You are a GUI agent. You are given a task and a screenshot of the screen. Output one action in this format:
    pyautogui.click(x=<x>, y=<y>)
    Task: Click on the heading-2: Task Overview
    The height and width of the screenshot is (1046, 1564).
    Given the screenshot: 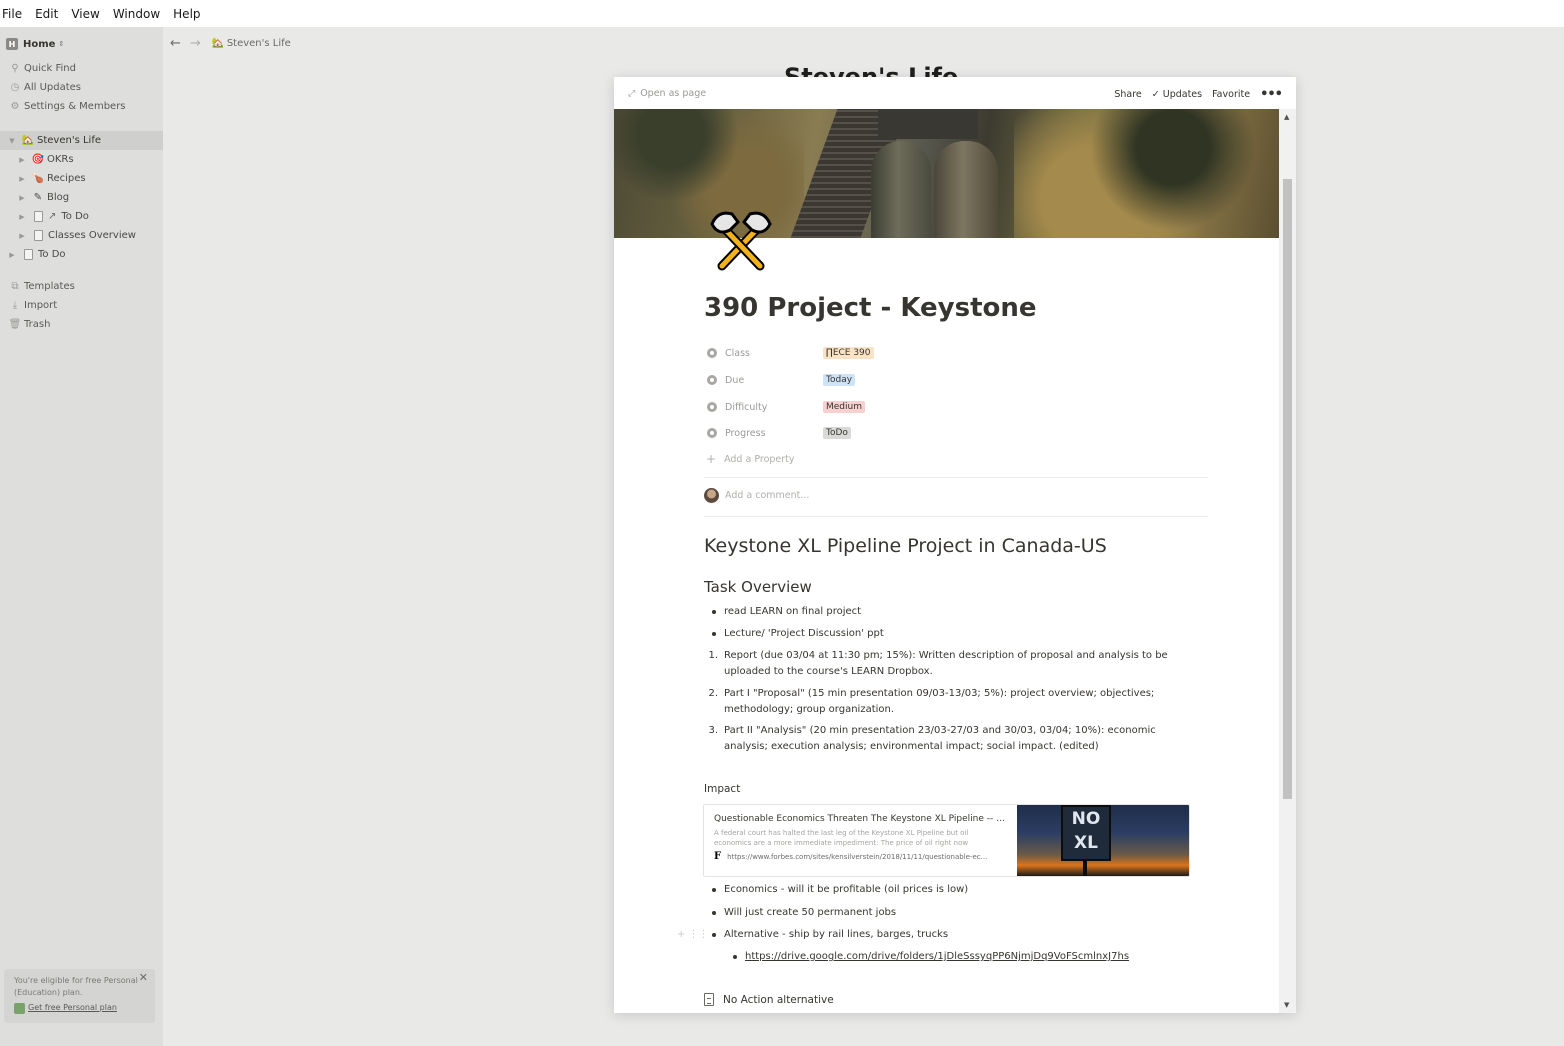 What is the action you would take?
    pyautogui.click(x=758, y=587)
    